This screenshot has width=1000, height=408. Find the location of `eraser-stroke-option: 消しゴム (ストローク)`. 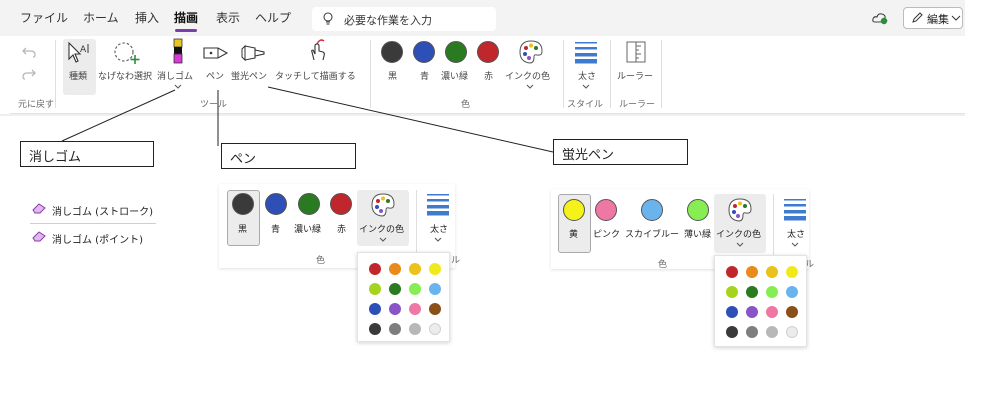

eraser-stroke-option: 消しゴム (ストローク) is located at coordinates (102, 210).